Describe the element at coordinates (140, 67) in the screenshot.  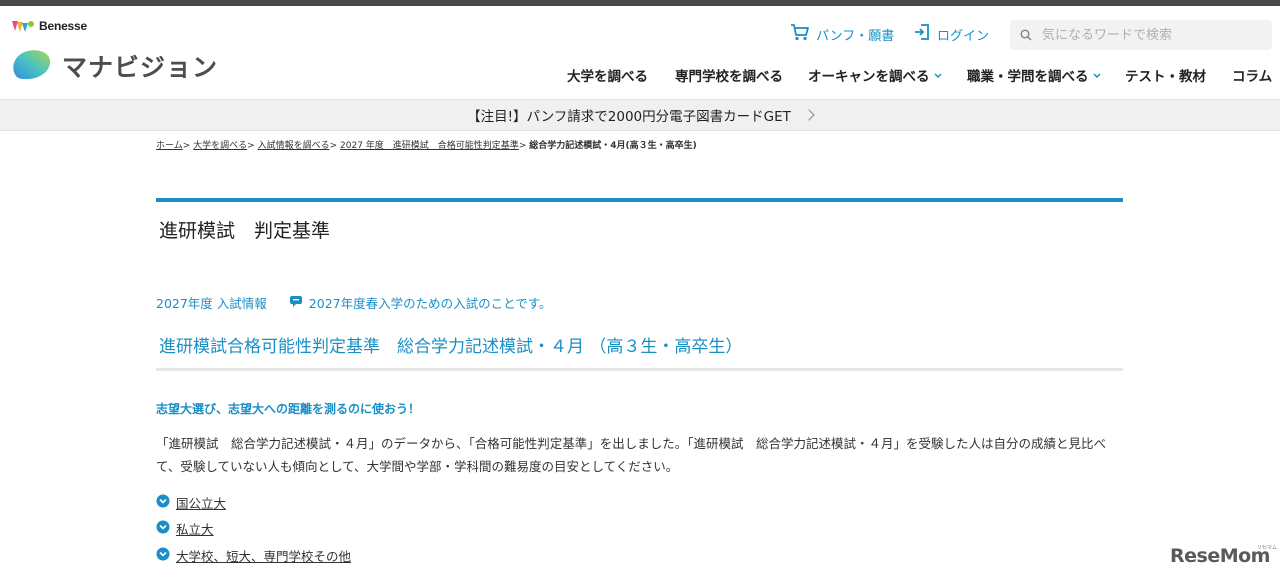
I see `logo-text: マナビジョン` at that location.